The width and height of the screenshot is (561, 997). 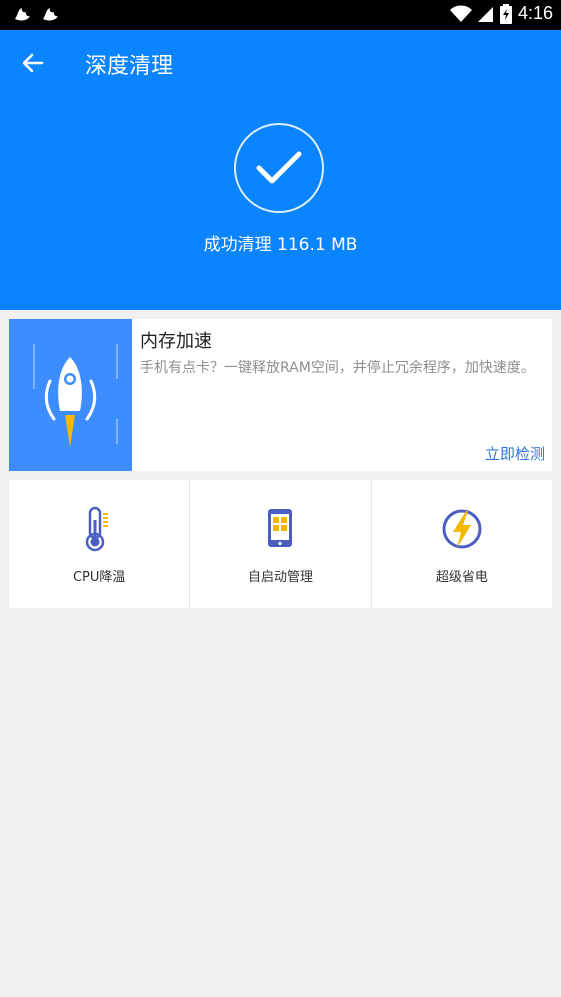 I want to click on rocket-icon, so click(x=70, y=395).